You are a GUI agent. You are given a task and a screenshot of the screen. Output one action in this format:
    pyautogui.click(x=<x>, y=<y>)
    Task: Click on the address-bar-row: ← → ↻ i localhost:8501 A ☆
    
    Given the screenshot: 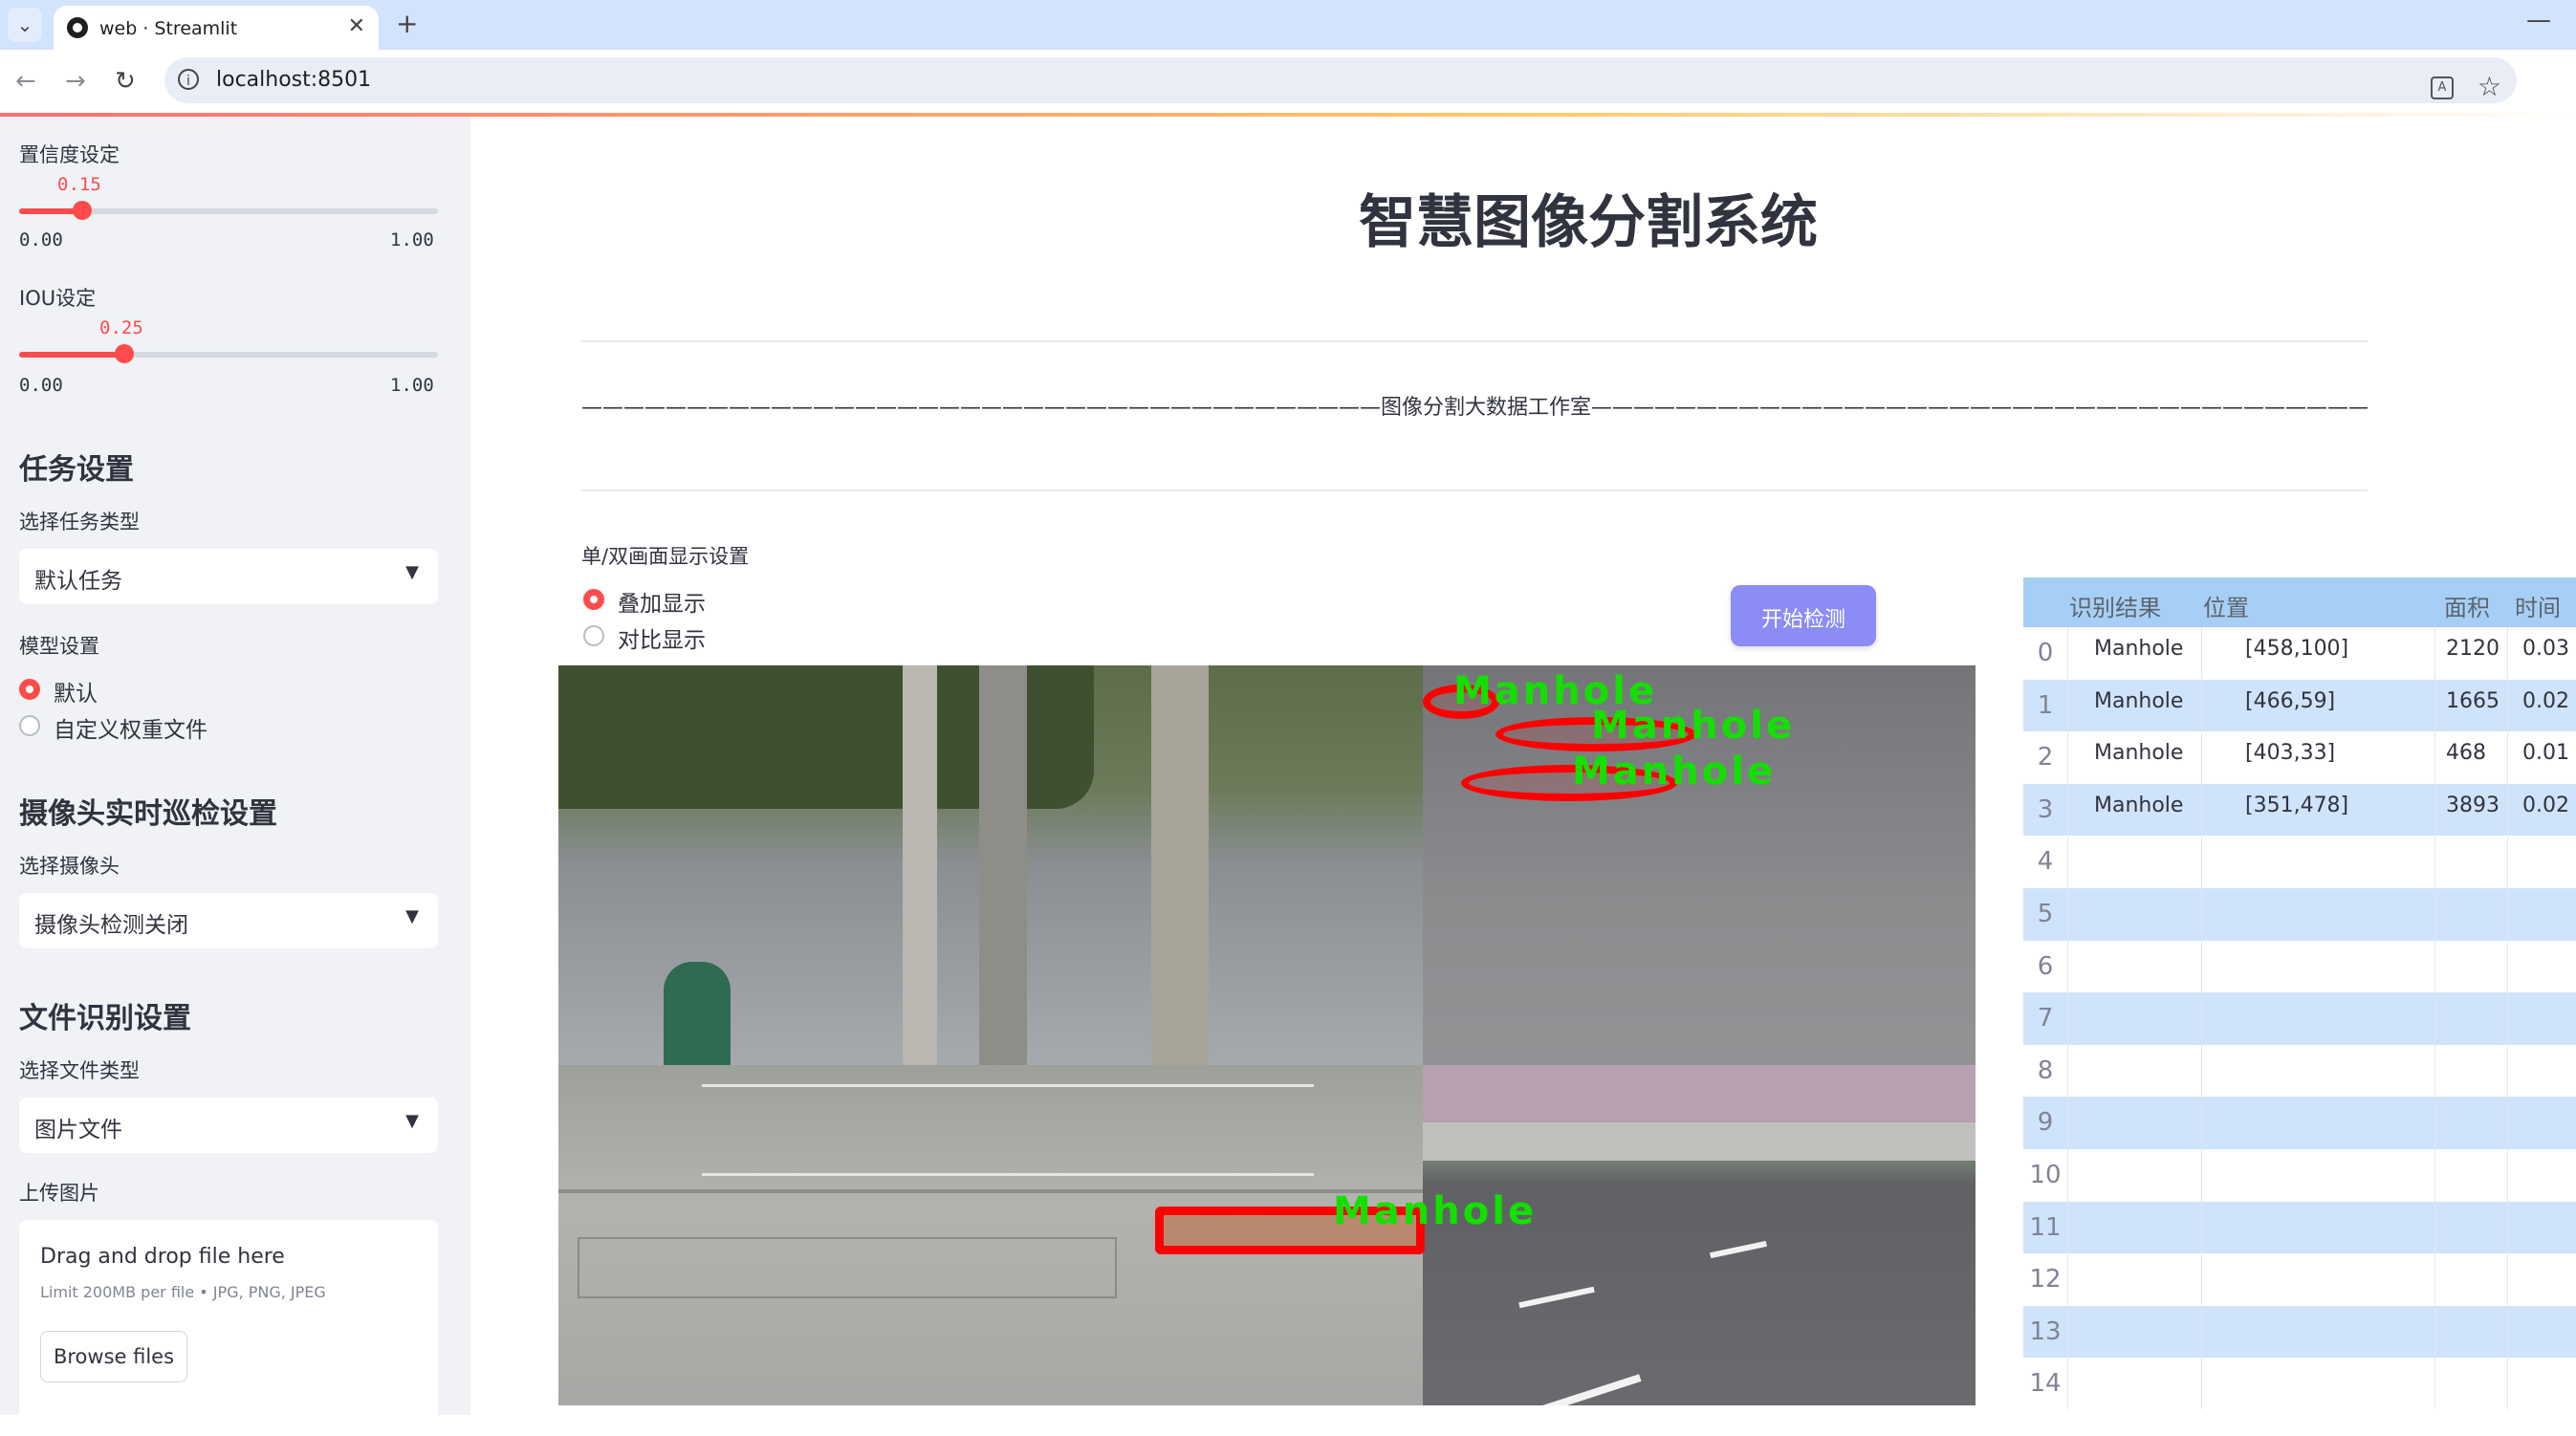 What is the action you would take?
    pyautogui.click(x=1288, y=81)
    